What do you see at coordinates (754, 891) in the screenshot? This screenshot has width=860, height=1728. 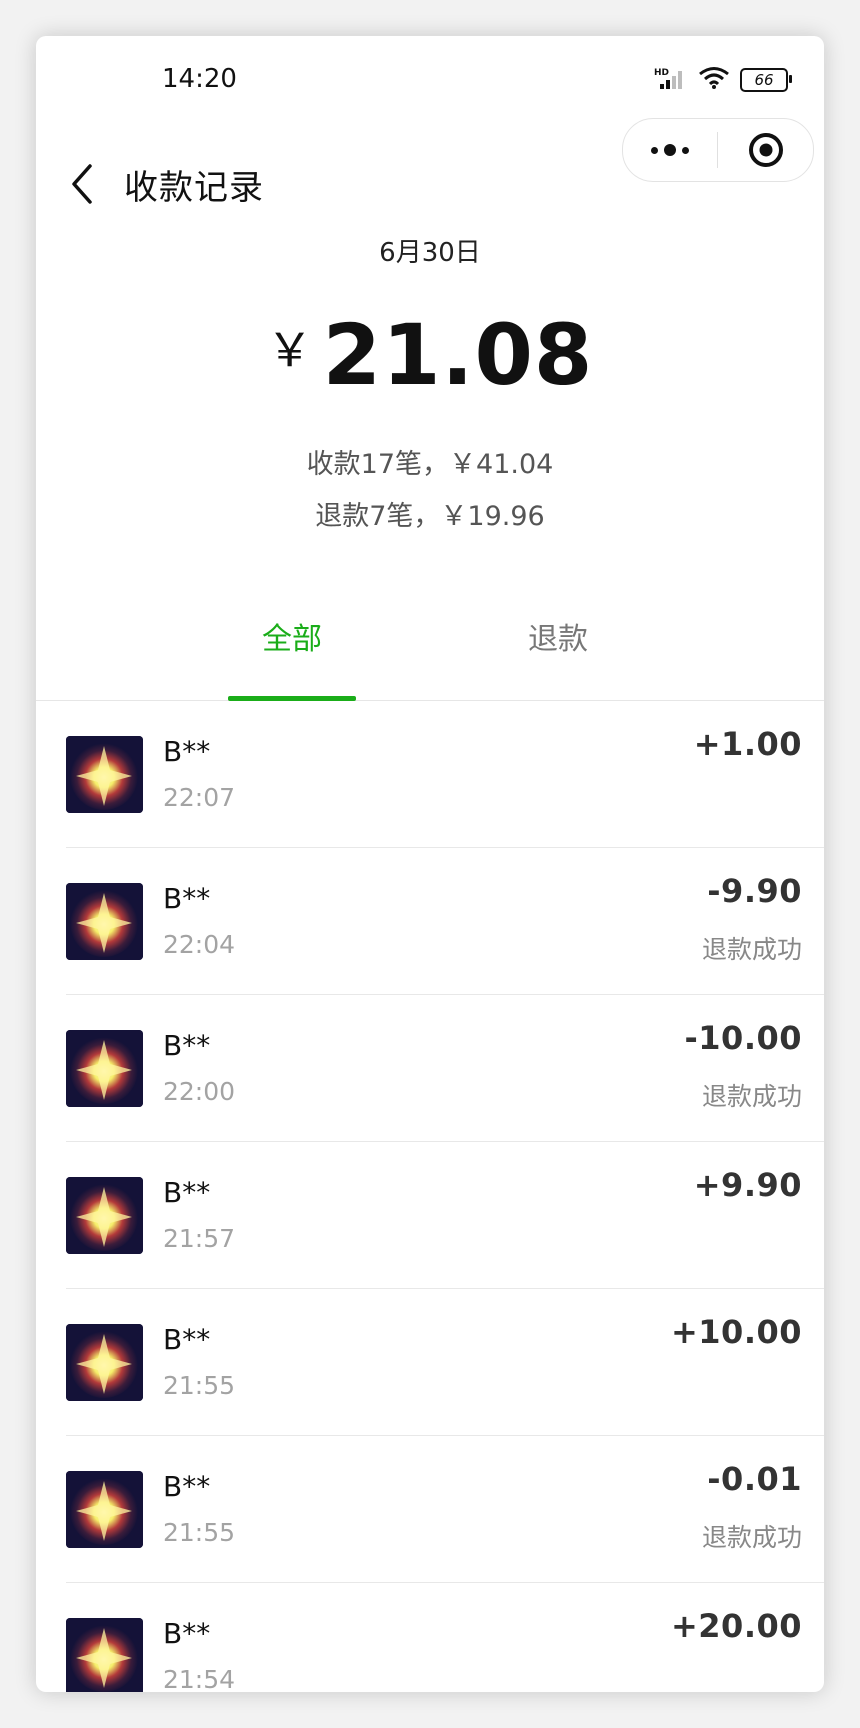 I see `record-amount: -9.90` at bounding box center [754, 891].